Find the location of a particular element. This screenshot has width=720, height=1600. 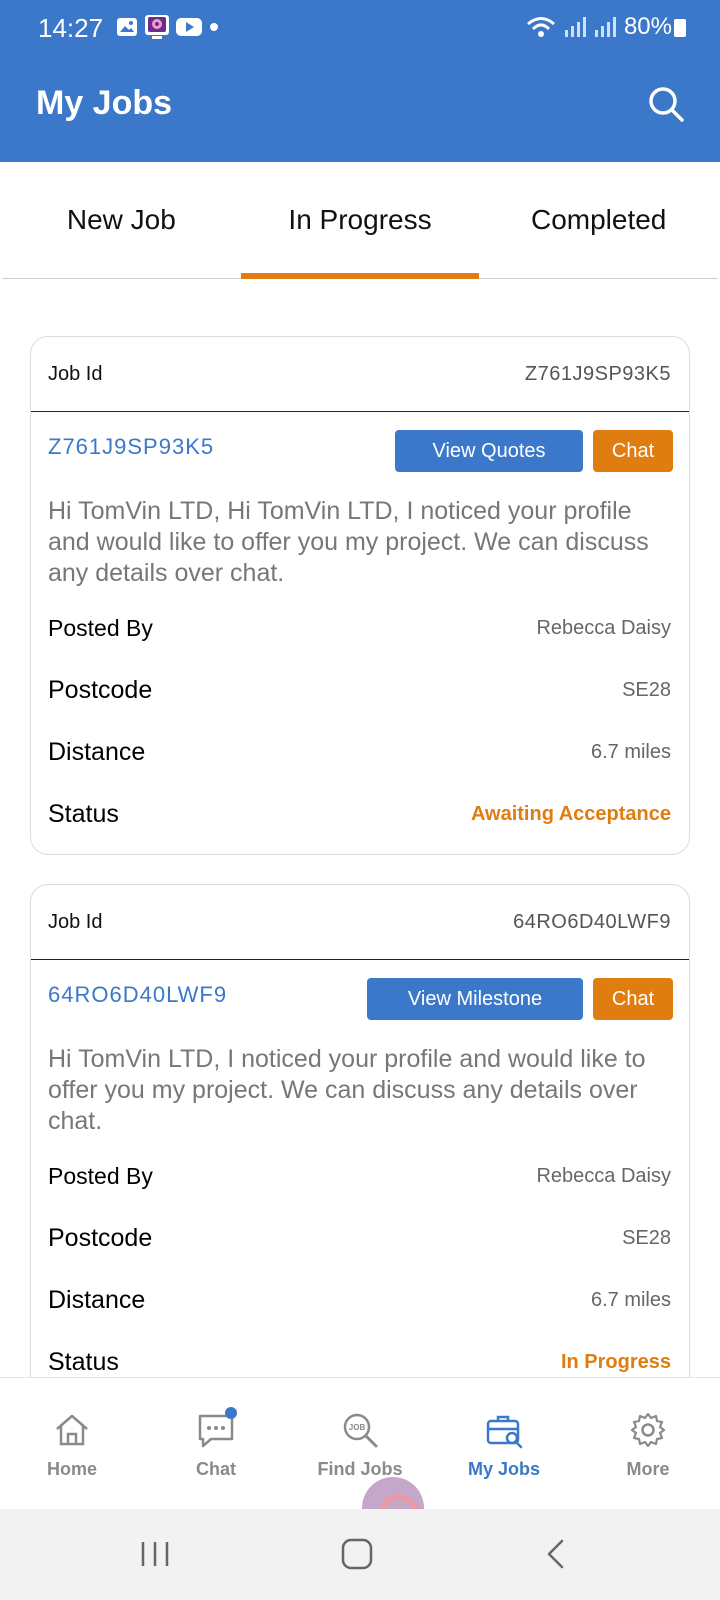

job-card-header: Job Id Z761J9SP93K5 is located at coordinates (360, 374).